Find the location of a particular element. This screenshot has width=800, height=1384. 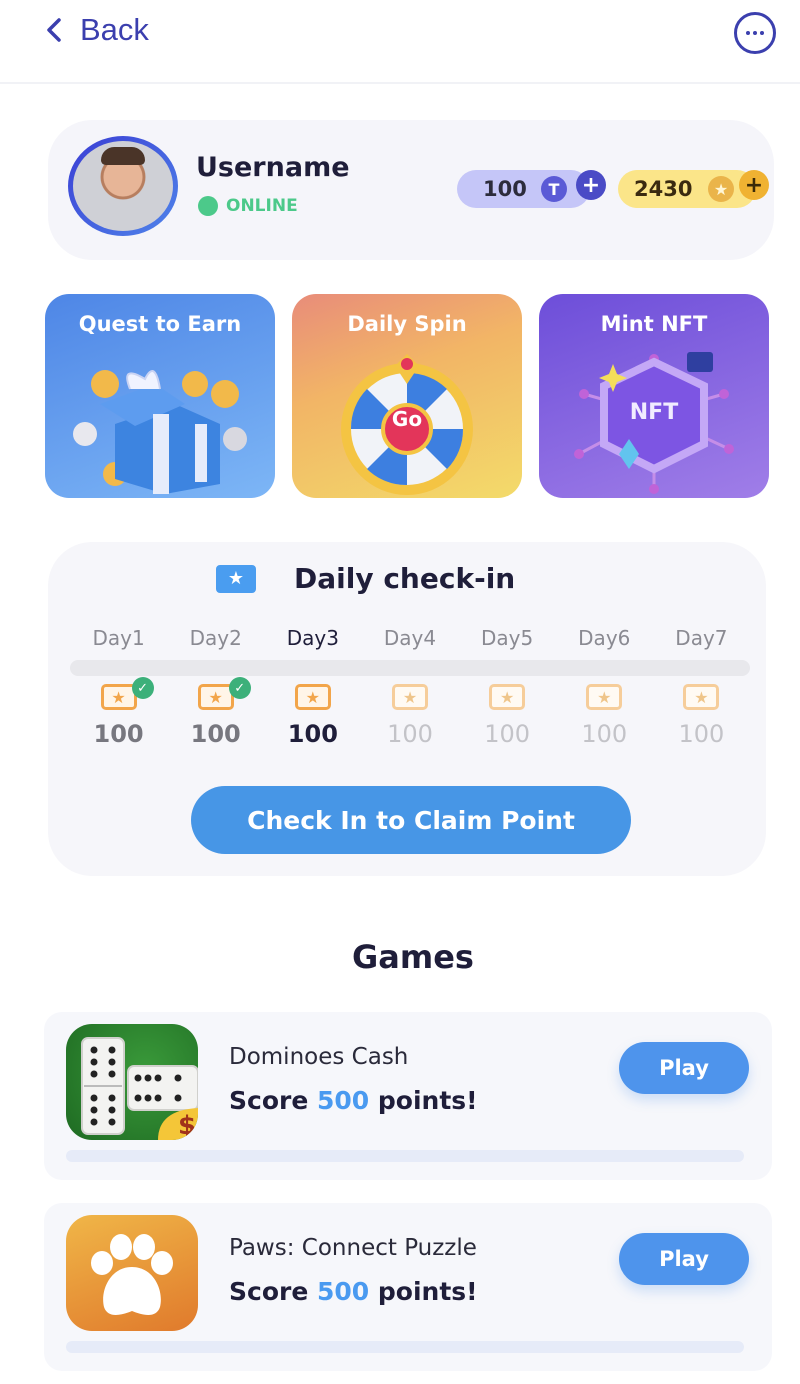

checkin-header: ★ Daily check-in is located at coordinates (365, 578).